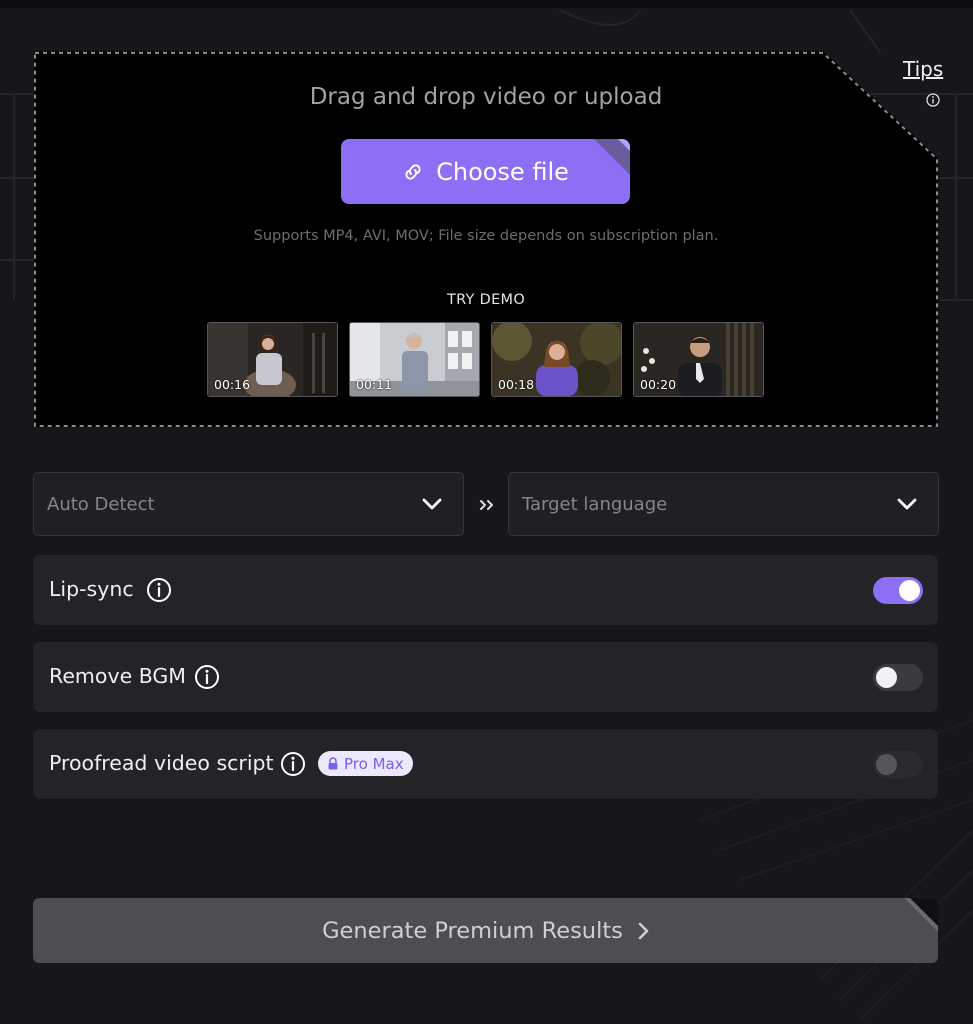 Image resolution: width=973 pixels, height=1024 pixels. I want to click on top-bar, so click(486, 4).